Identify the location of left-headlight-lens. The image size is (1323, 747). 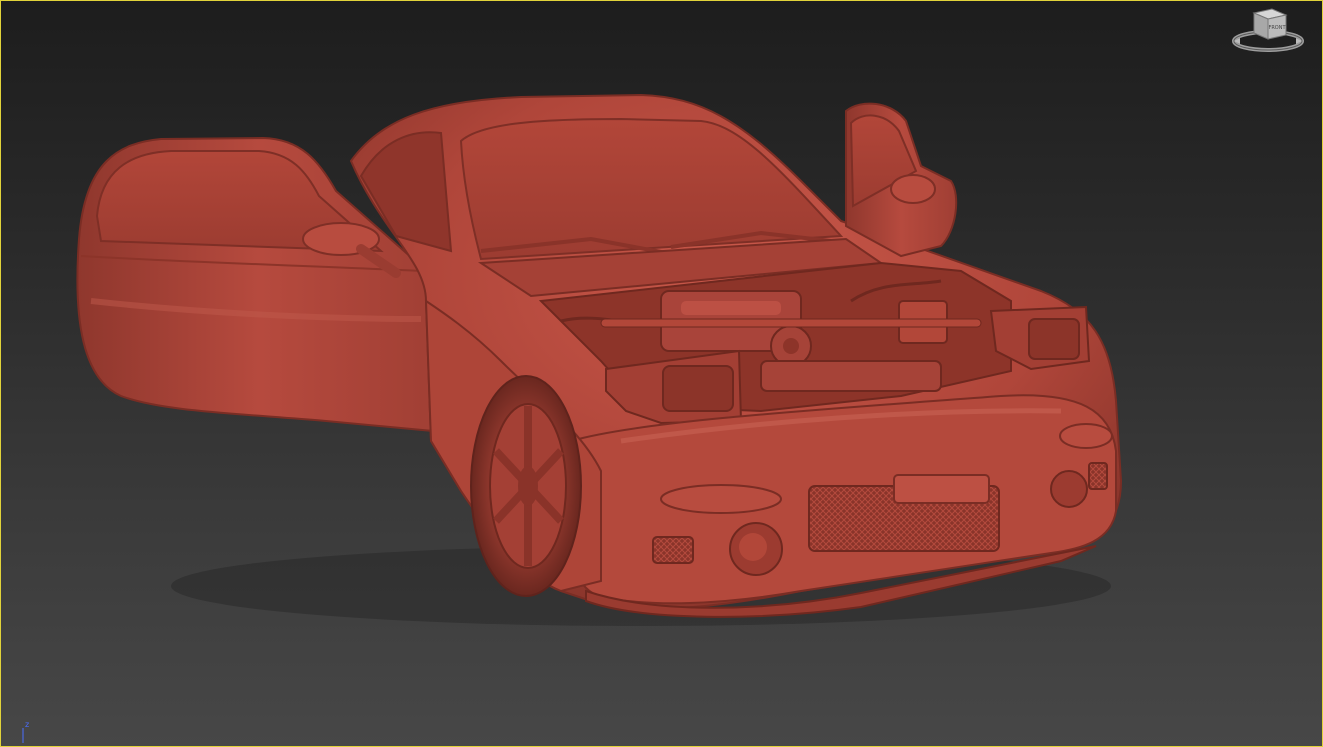
(698, 388).